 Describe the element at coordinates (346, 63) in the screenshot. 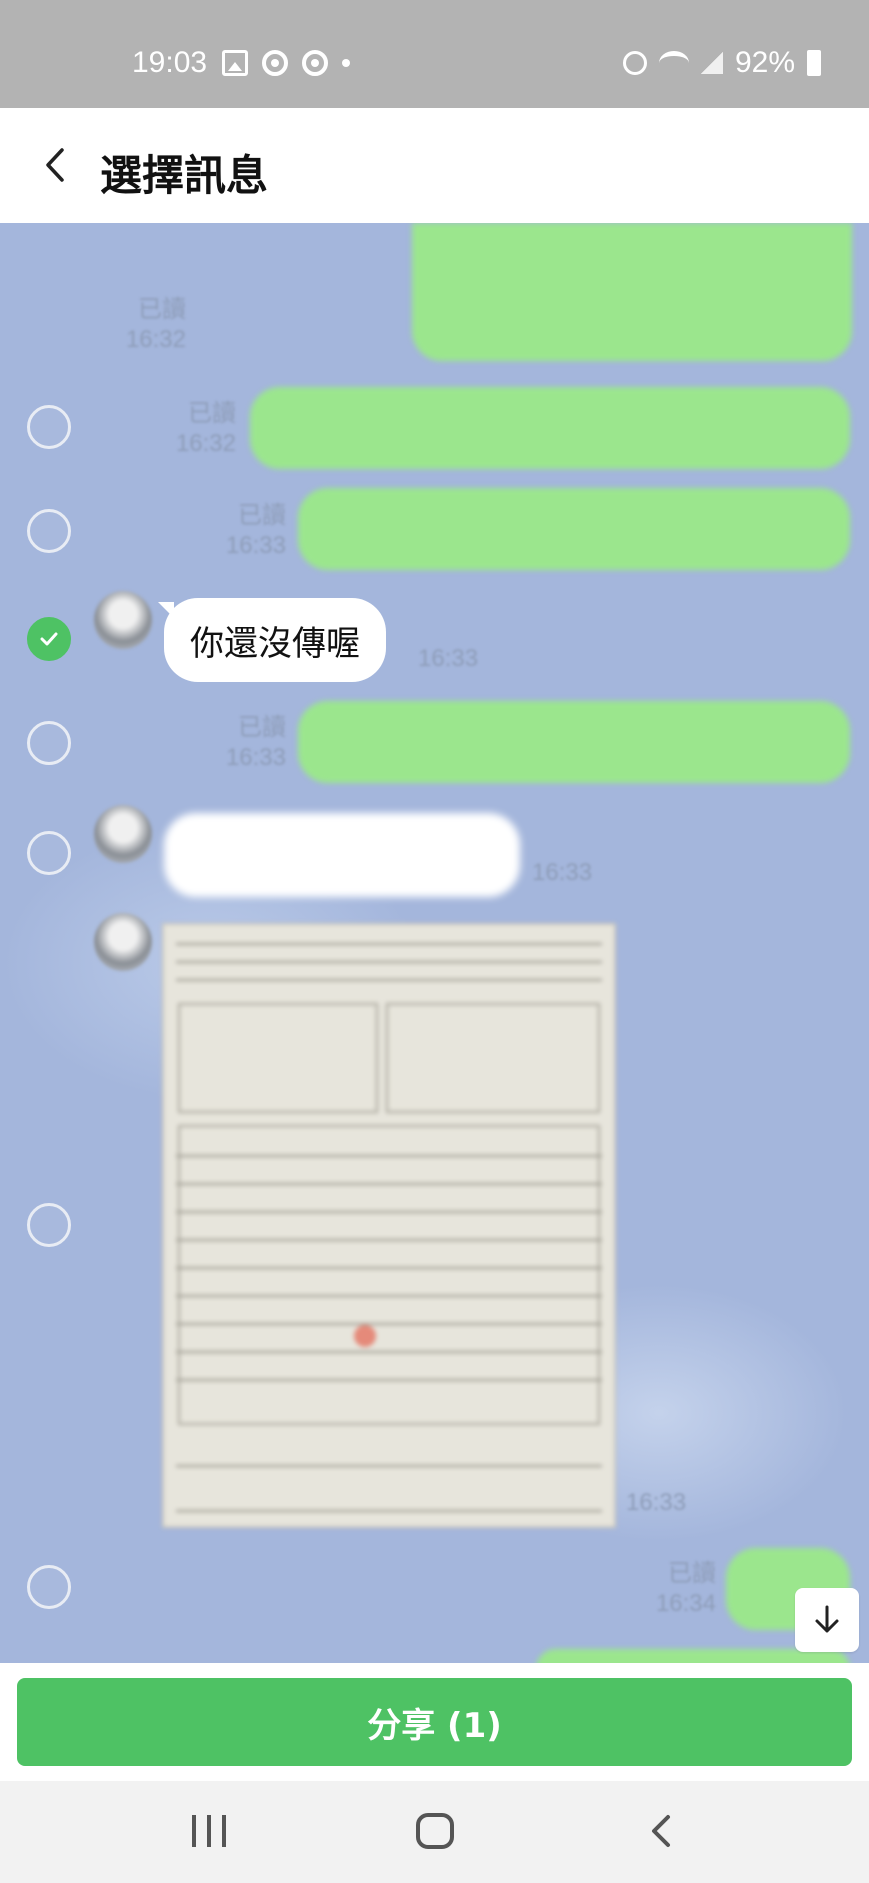

I see `dot-icon` at that location.